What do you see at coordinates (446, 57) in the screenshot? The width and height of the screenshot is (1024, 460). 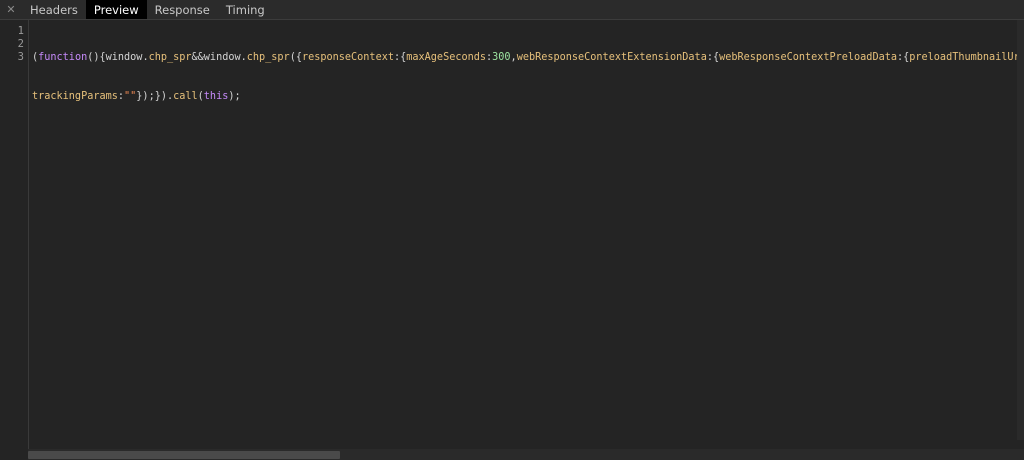 I see `code-token: maxAgeSeconds` at bounding box center [446, 57].